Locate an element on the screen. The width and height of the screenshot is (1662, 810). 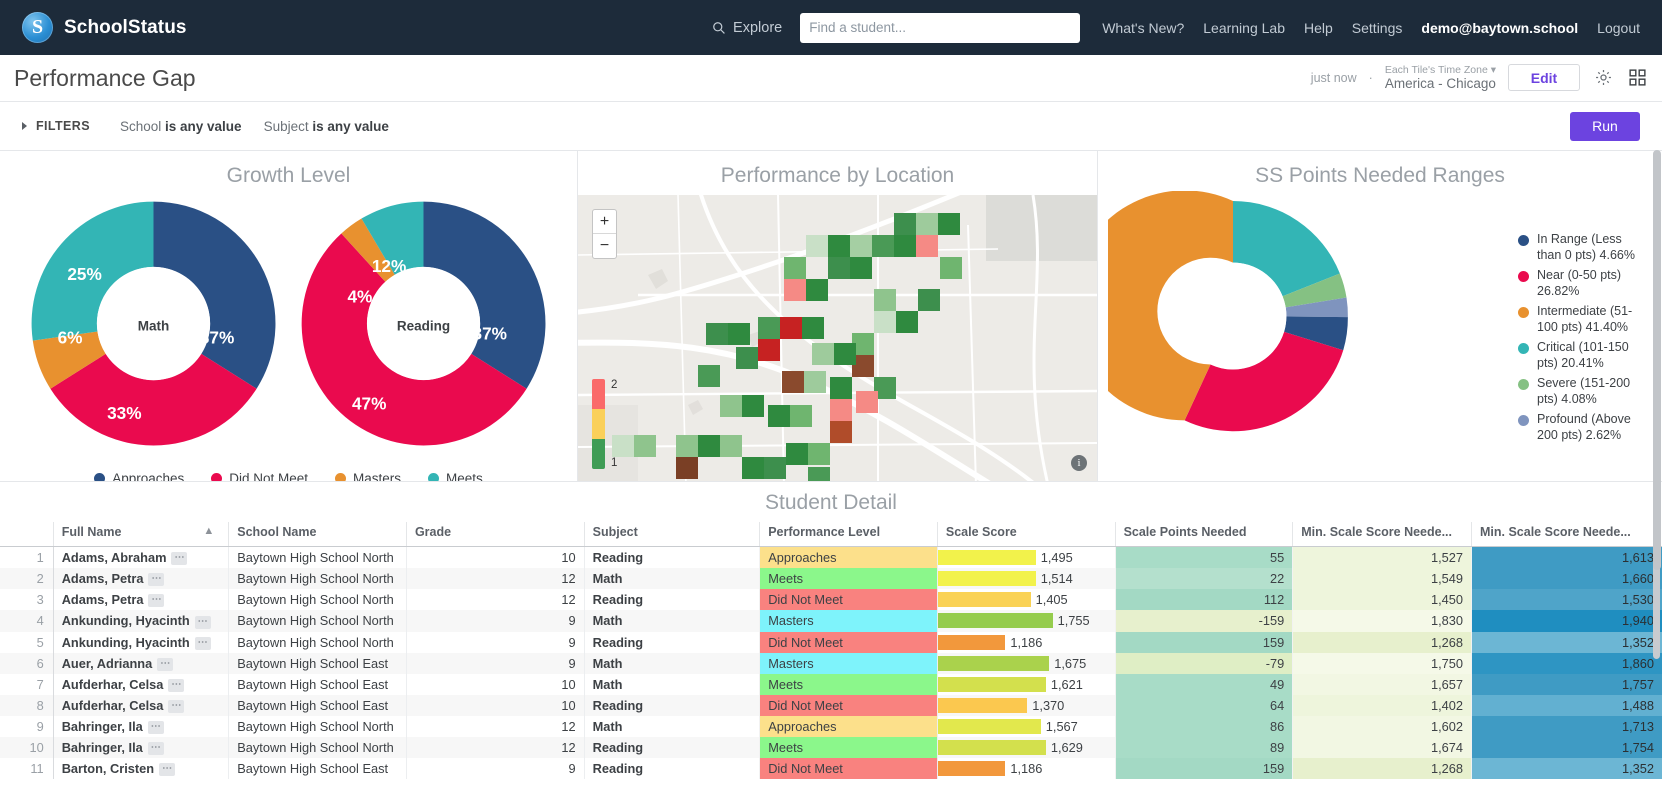
column-header-school-name: School Name is located at coordinates (317, 534).